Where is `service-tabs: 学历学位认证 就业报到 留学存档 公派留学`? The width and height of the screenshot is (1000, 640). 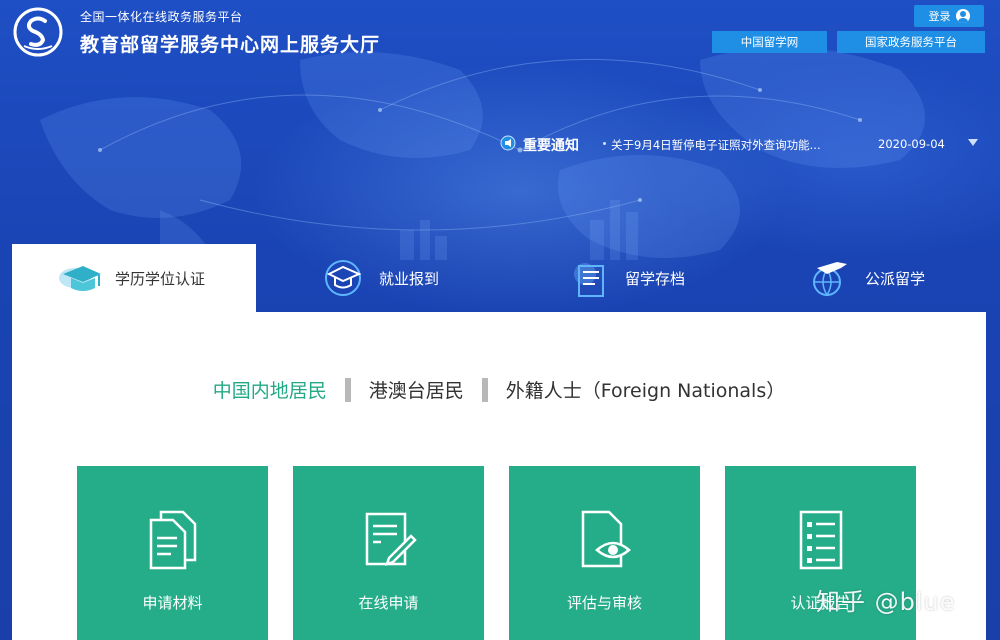
service-tabs: 学历学位认证 就业报到 留学存档 公派留学 is located at coordinates (499, 278).